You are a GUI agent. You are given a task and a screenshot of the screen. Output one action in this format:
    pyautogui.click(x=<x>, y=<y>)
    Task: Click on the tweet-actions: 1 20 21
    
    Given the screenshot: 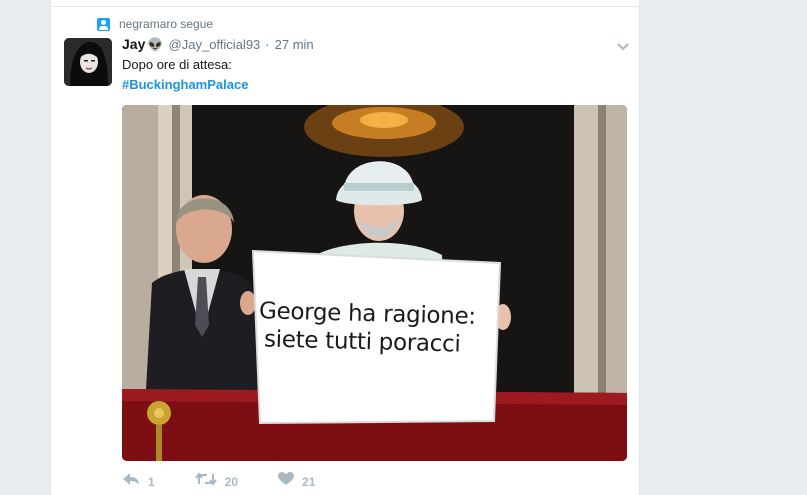 What is the action you would take?
    pyautogui.click(x=218, y=481)
    